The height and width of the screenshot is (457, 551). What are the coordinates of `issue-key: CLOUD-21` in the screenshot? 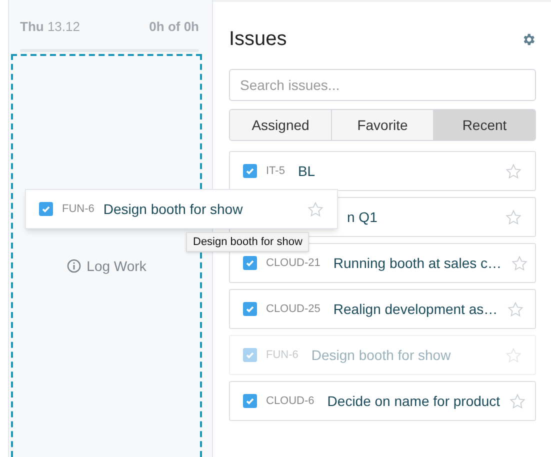 It's located at (293, 263).